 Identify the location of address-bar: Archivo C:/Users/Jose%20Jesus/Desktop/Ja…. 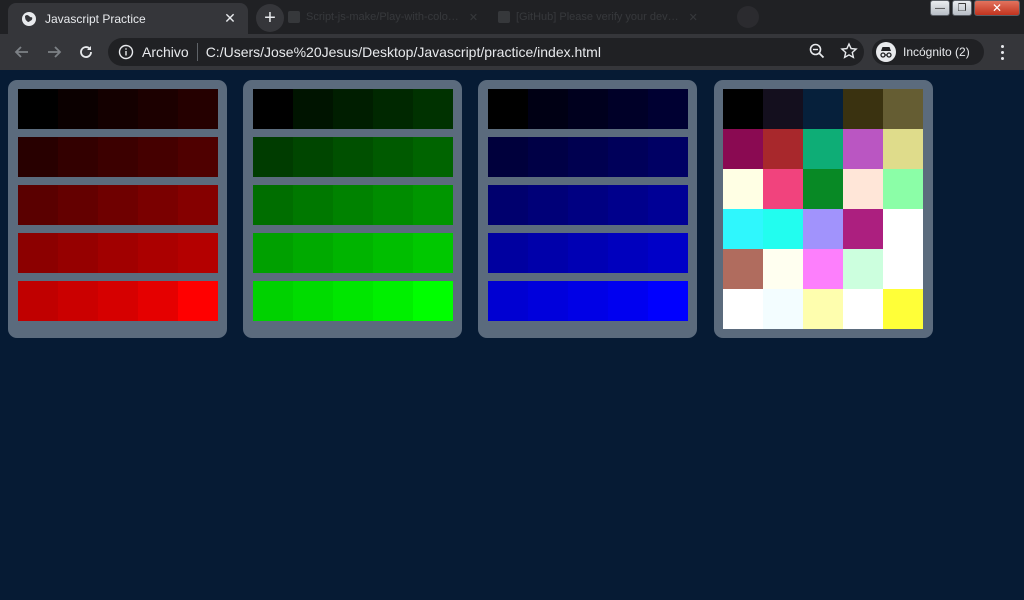
(486, 52).